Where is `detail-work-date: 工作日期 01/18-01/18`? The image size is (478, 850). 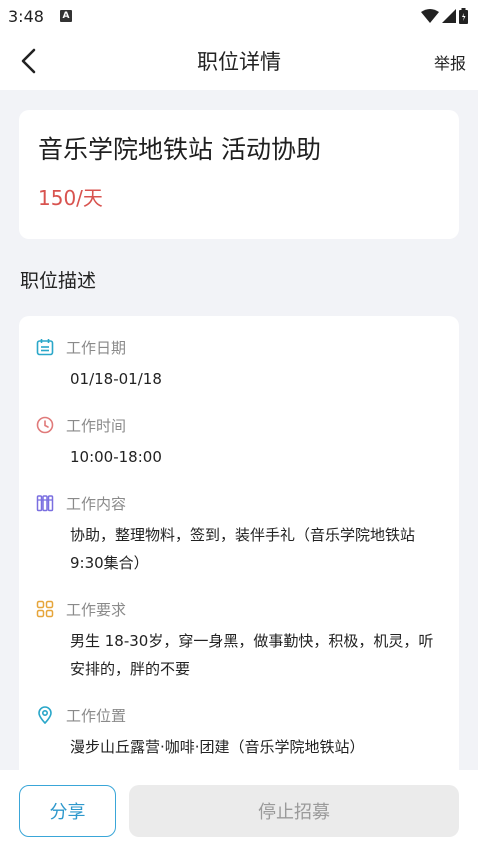
detail-work-date: 工作日期 01/18-01/18 is located at coordinates (239, 364).